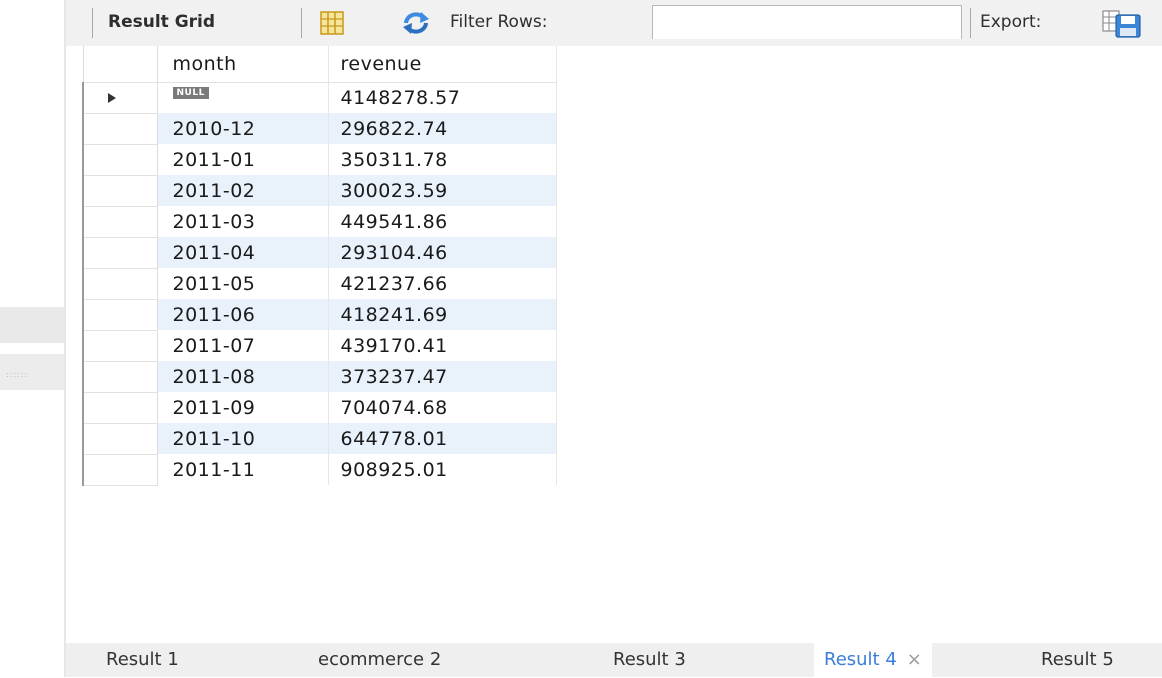  Describe the element at coordinates (243, 407) in the screenshot. I see `month-cell: 2011-09` at that location.